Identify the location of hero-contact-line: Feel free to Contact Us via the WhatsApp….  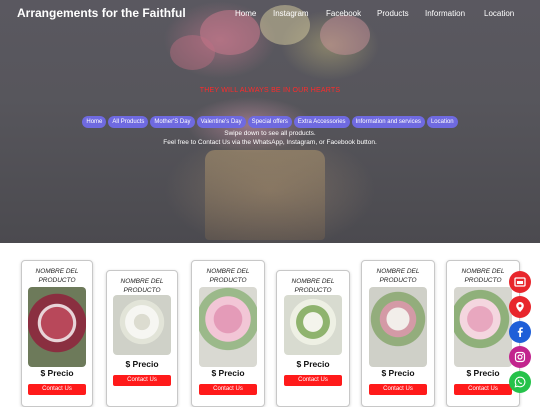
(270, 142).